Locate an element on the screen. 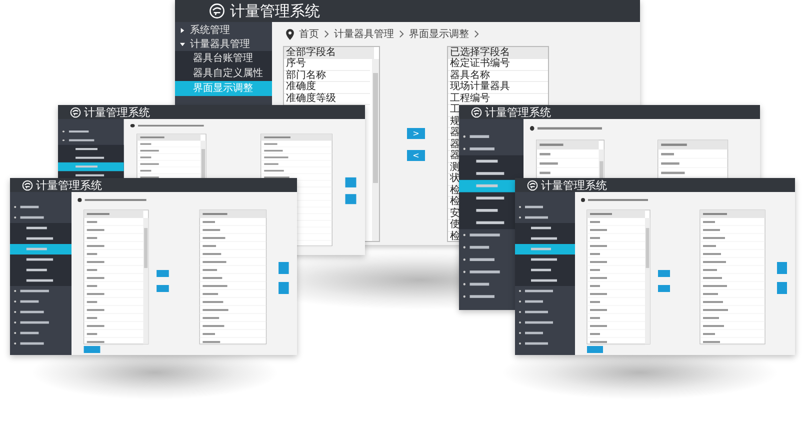 Image resolution: width=809 pixels, height=422 pixels. breadcrumb-link: 界面显示调整 is located at coordinates (439, 34).